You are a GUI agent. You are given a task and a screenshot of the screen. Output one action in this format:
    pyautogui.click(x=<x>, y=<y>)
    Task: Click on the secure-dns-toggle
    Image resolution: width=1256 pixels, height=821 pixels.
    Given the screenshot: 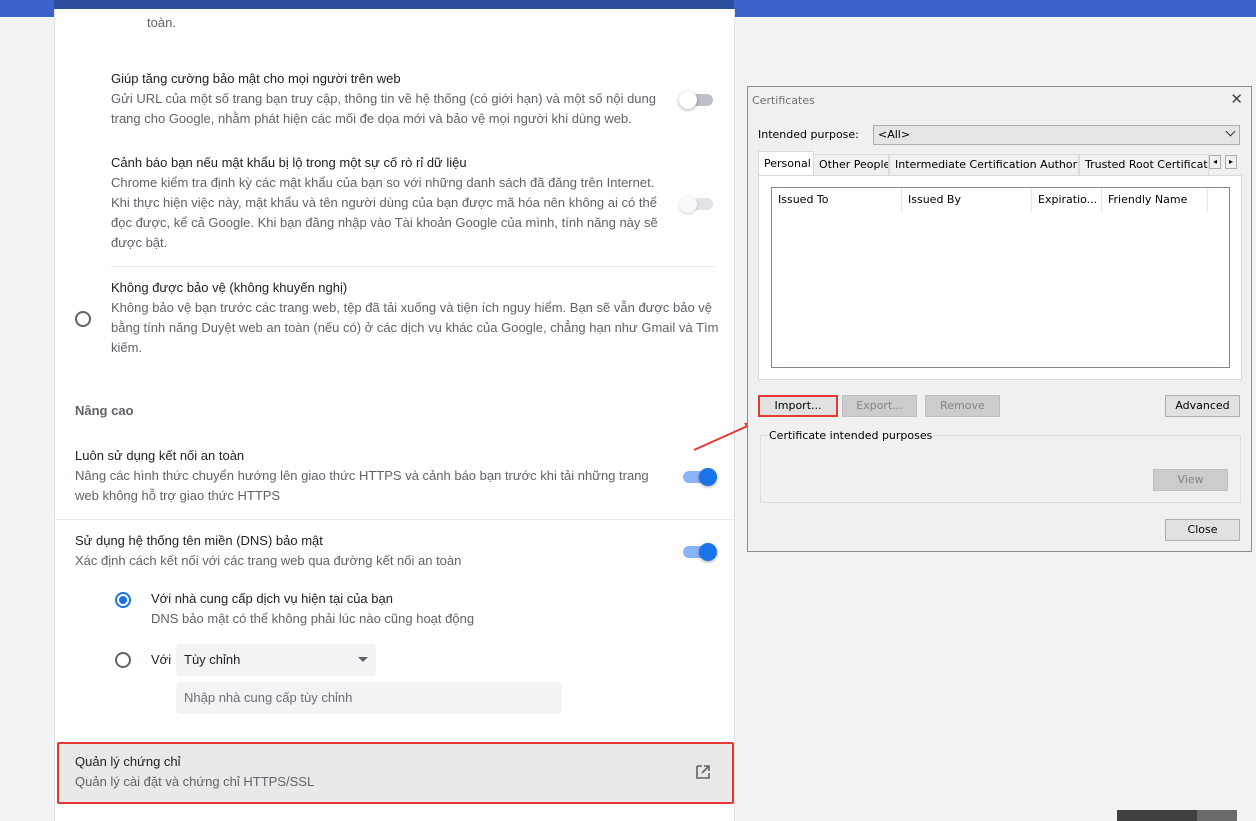 What is the action you would take?
    pyautogui.click(x=700, y=552)
    